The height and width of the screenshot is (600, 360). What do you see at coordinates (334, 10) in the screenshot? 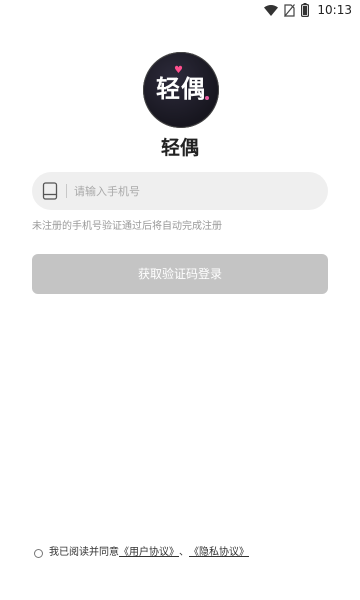
I see `clock: 10:13` at bounding box center [334, 10].